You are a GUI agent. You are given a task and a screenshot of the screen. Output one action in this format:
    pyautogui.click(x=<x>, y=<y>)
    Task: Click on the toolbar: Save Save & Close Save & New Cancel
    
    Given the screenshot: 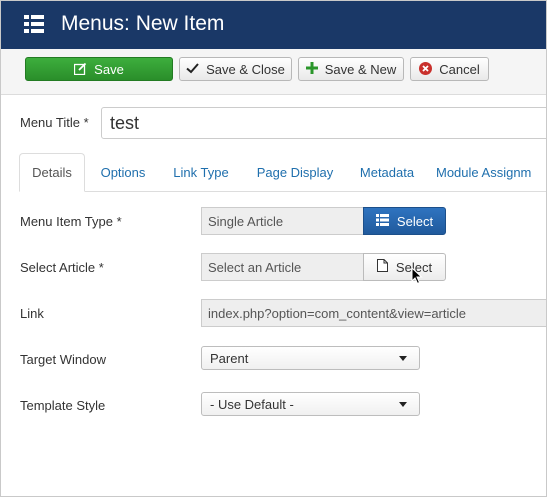 What is the action you would take?
    pyautogui.click(x=273, y=72)
    